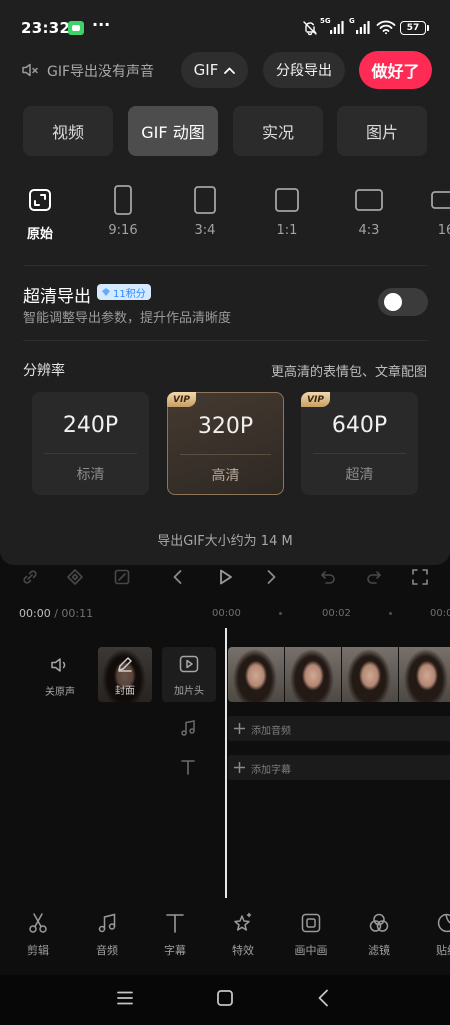 Image resolution: width=450 pixels, height=1025 pixels. I want to click on battery-nub, so click(428, 28).